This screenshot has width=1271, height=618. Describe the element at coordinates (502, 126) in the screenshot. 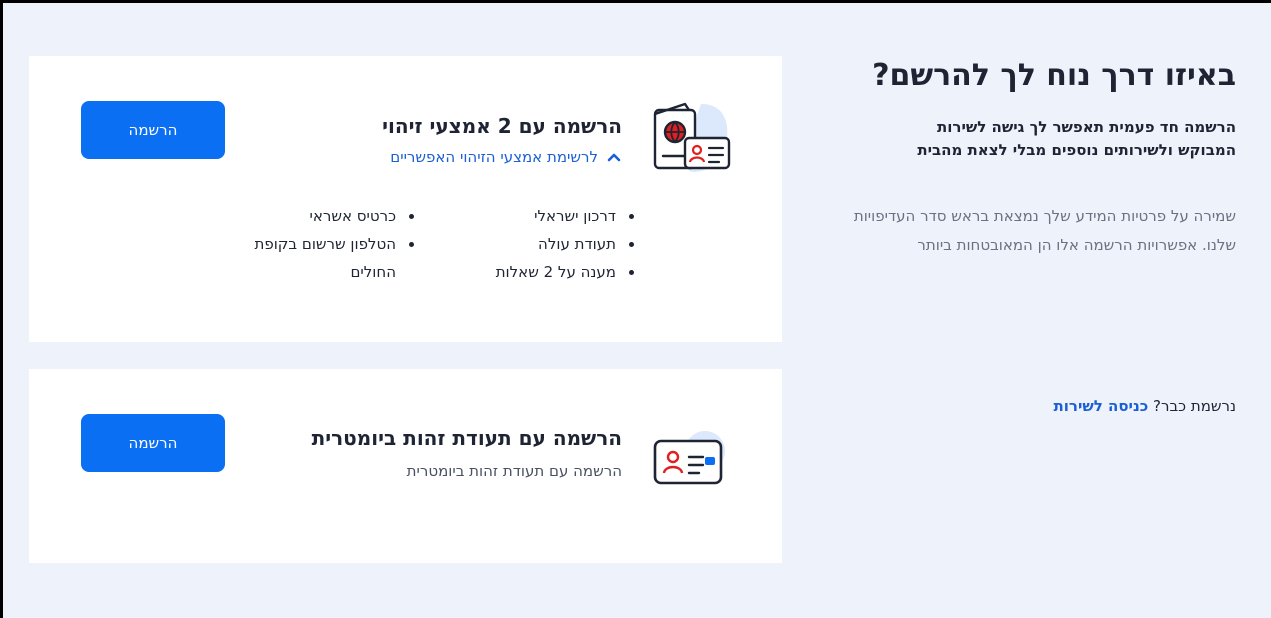

I see `option-two-ids-title: הרשמה עם 2 אמצעי זיהוי` at that location.